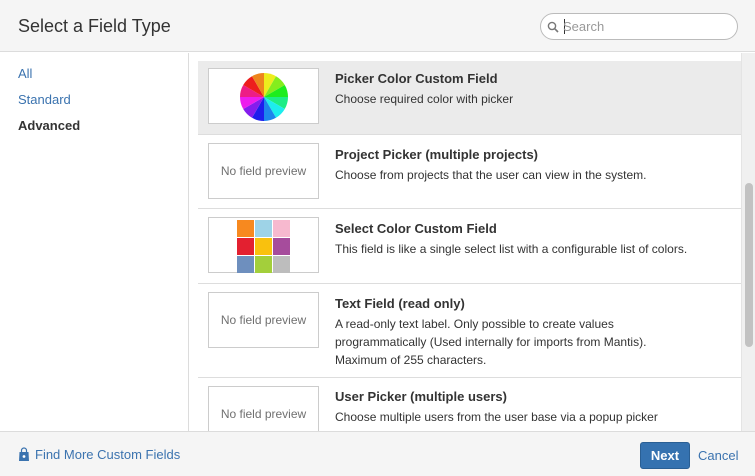  What do you see at coordinates (94, 26) in the screenshot?
I see `dialog-title: Select a Field Type` at bounding box center [94, 26].